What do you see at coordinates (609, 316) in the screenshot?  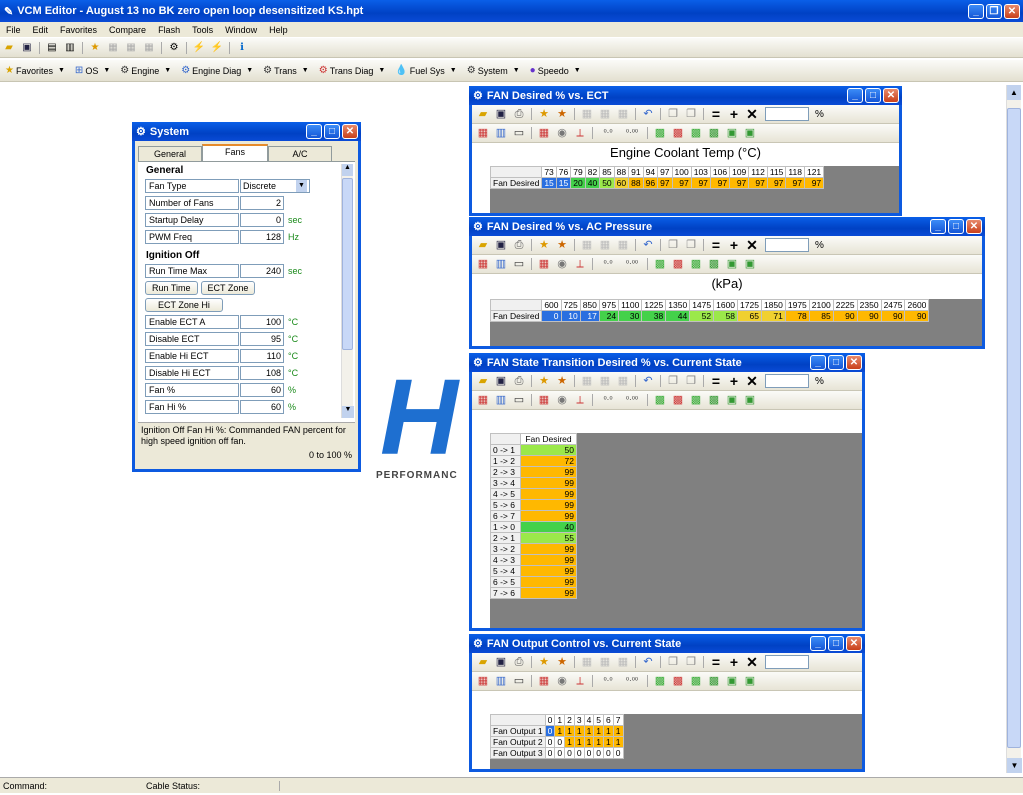 I see `table-cell: 24` at bounding box center [609, 316].